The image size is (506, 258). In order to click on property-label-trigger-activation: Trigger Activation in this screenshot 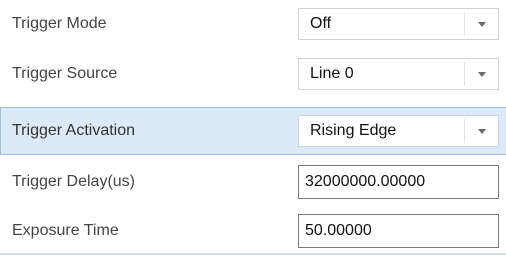, I will do `click(74, 130)`.